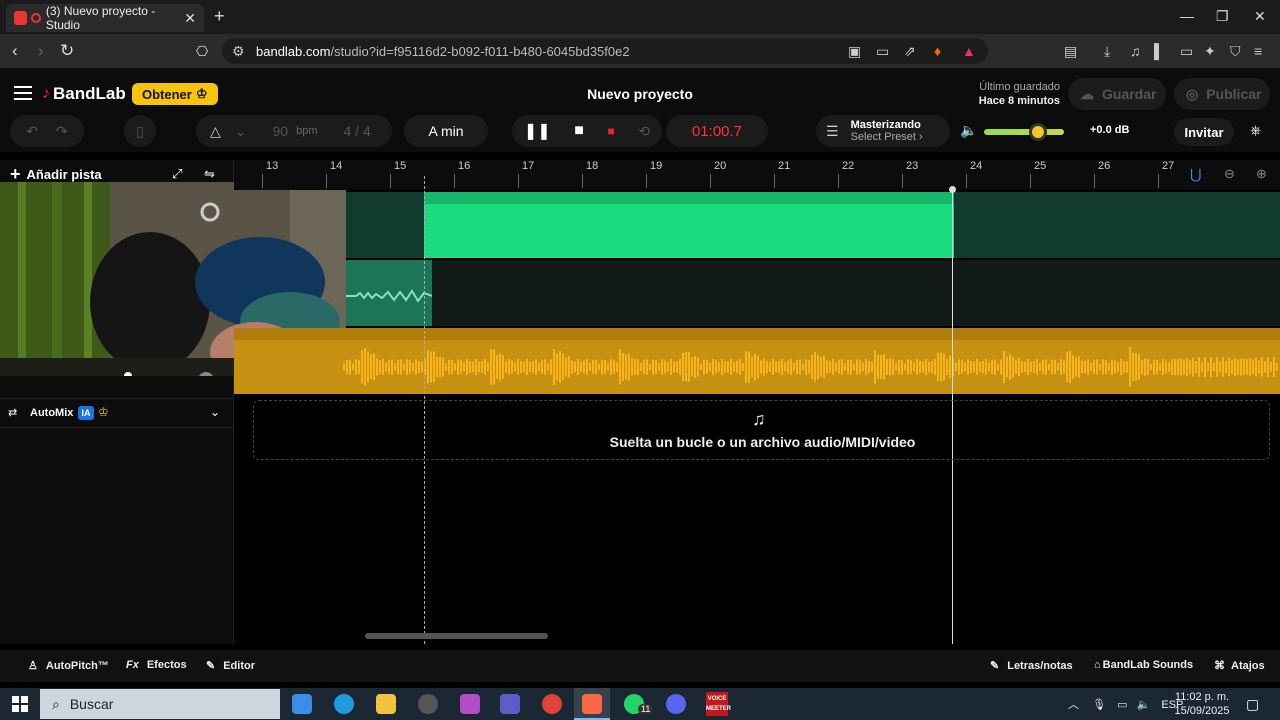 The width and height of the screenshot is (1280, 720). What do you see at coordinates (128, 374) in the screenshot?
I see `track-volume-knob` at bounding box center [128, 374].